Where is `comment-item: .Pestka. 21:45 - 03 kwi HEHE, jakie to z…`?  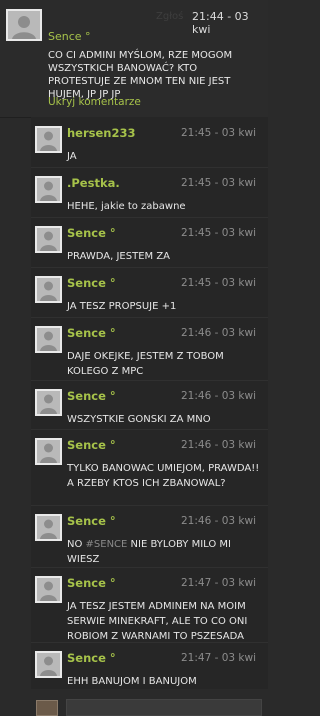
comment-item: .Pestka. 21:45 - 03 kwi HEHE, jakie to z… is located at coordinates (149, 192).